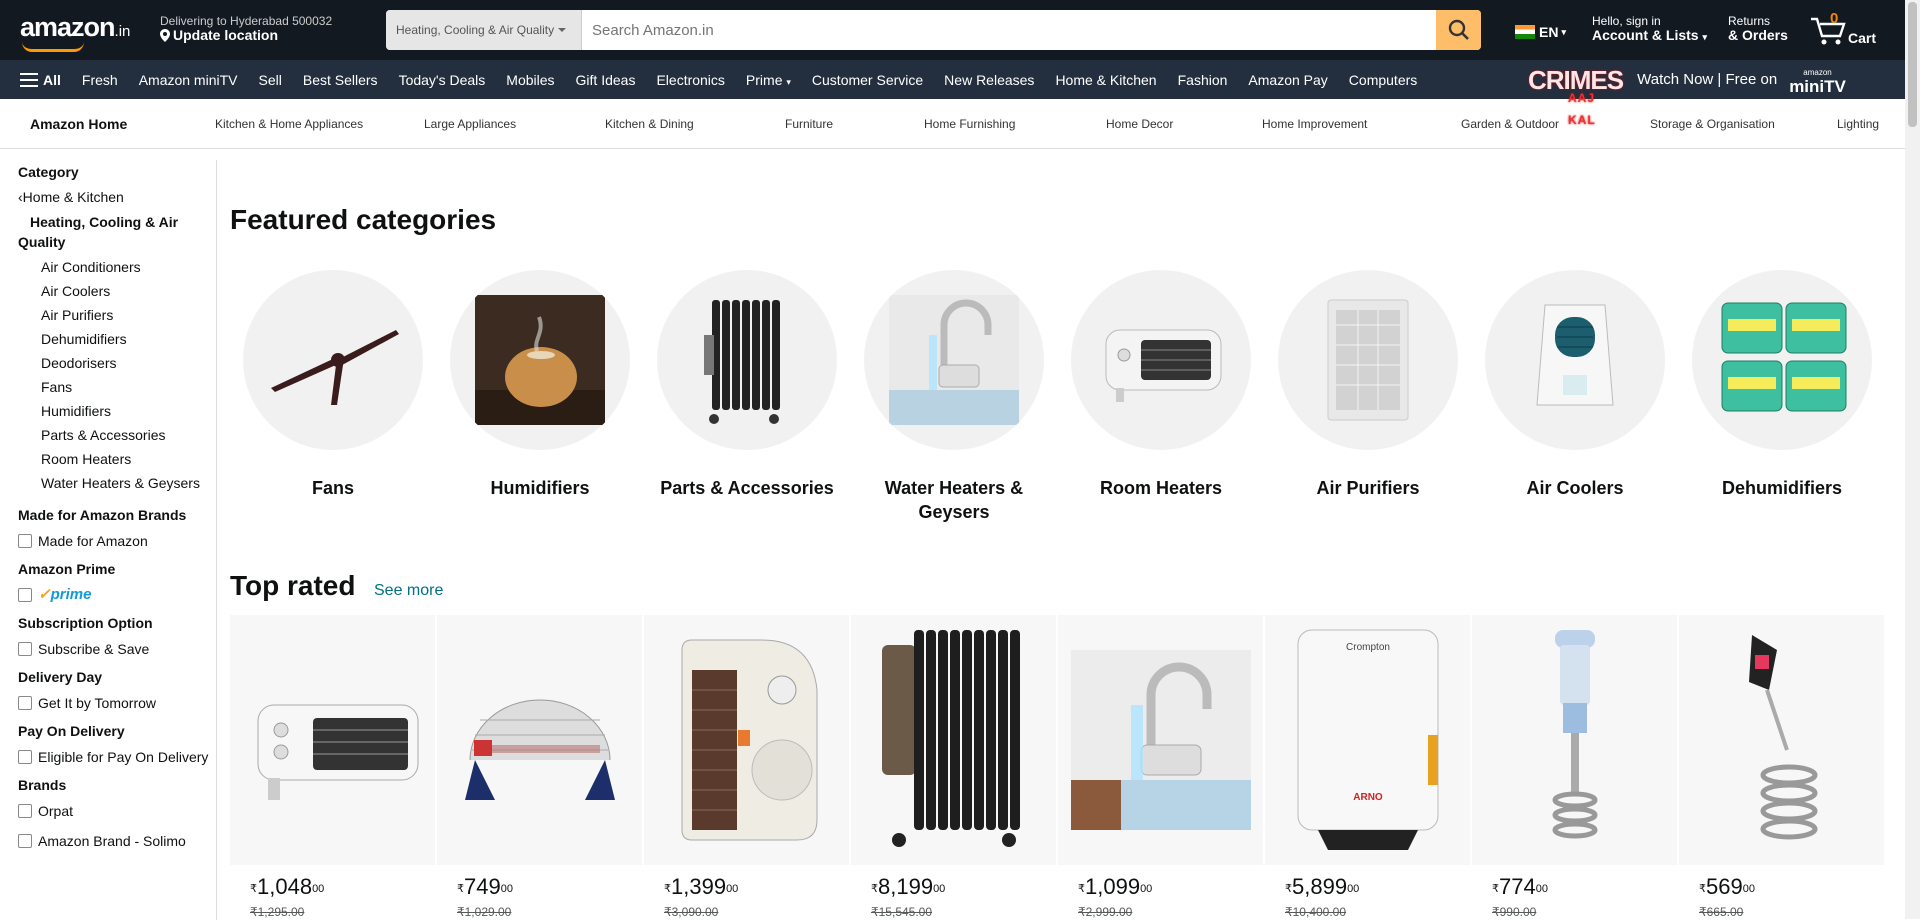 Image resolution: width=1920 pixels, height=920 pixels. I want to click on category-water-heaters: Water Heaters & Geysers, so click(954, 397).